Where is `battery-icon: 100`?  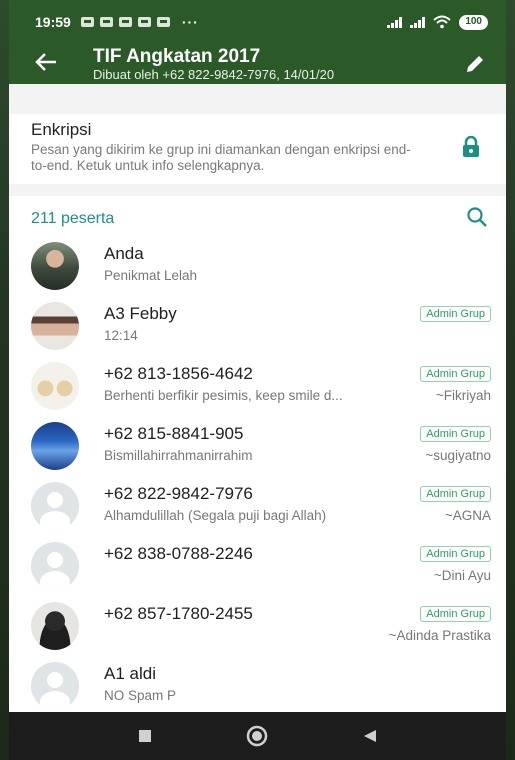 battery-icon: 100 is located at coordinates (473, 22).